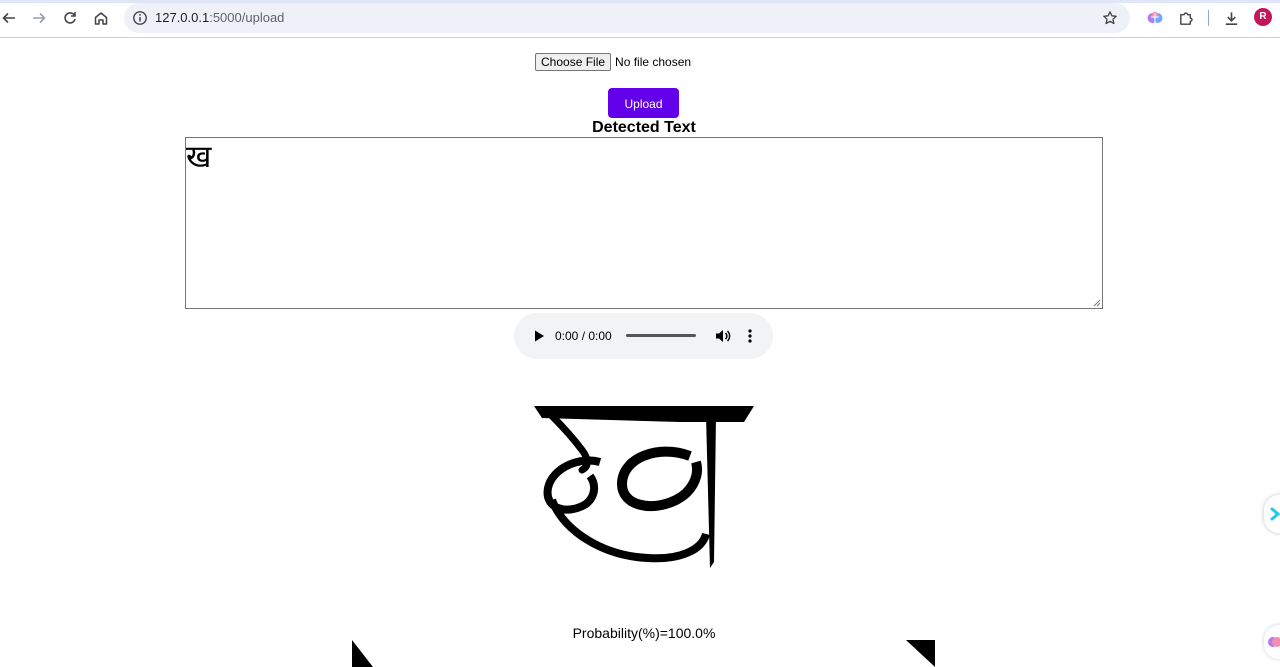 The width and height of the screenshot is (1280, 667). I want to click on detected-text-heading: Detected Text, so click(644, 127).